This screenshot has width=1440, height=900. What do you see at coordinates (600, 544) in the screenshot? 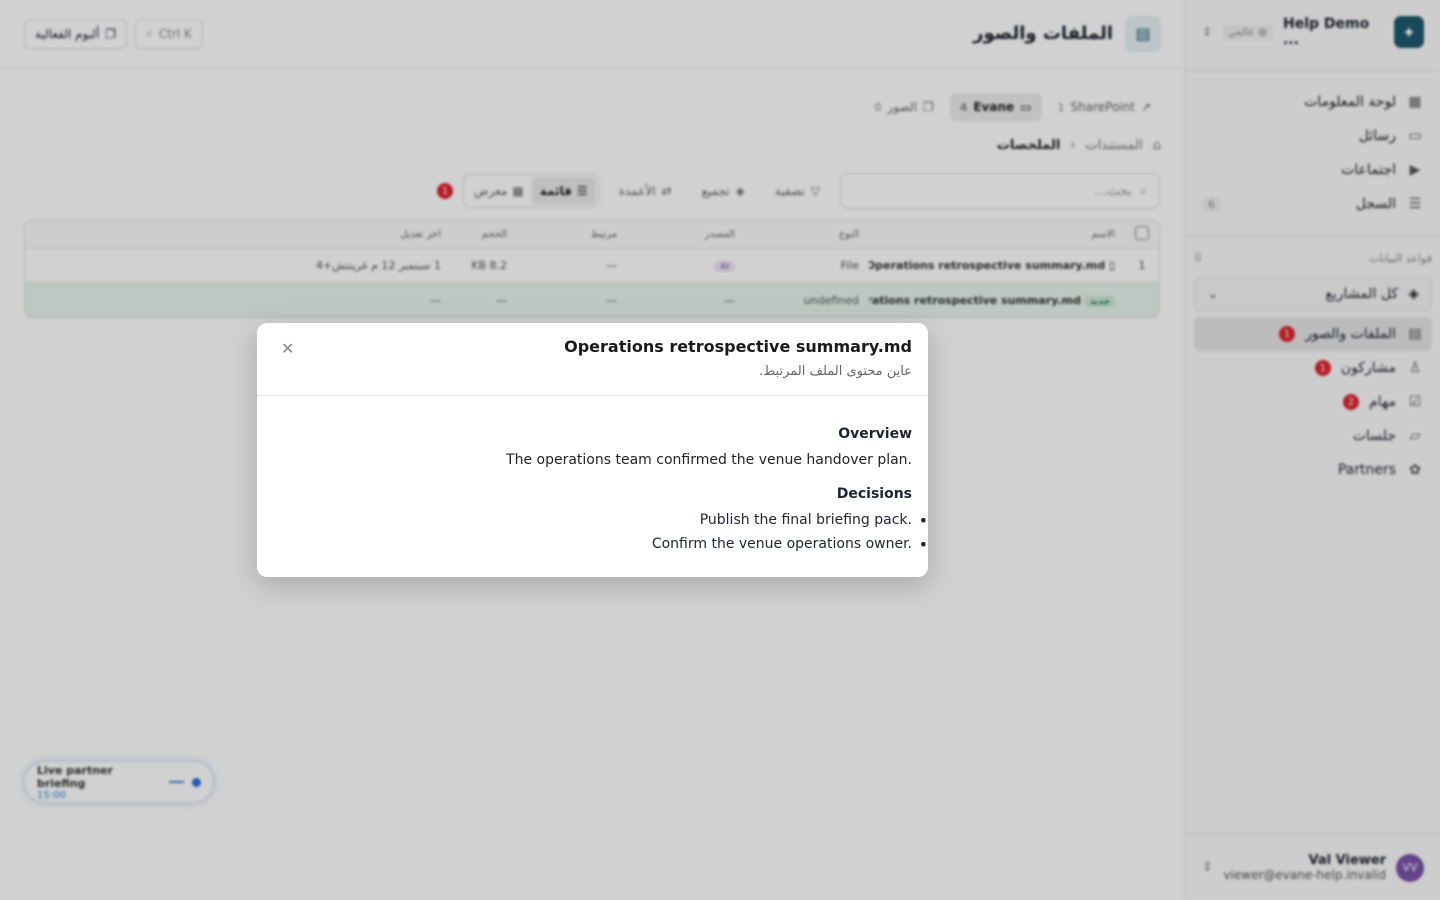
I see `list-item: Confirm the venue operations owner.` at bounding box center [600, 544].